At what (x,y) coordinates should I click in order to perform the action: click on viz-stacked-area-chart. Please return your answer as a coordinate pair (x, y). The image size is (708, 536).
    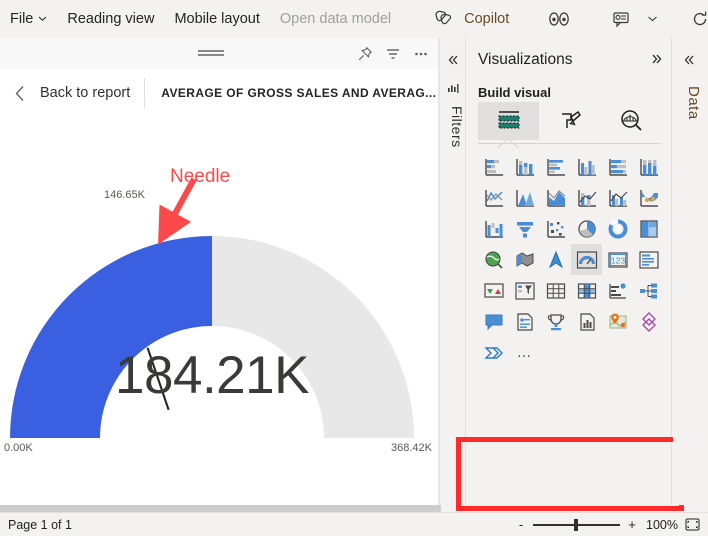
    Looking at the image, I should click on (555, 197).